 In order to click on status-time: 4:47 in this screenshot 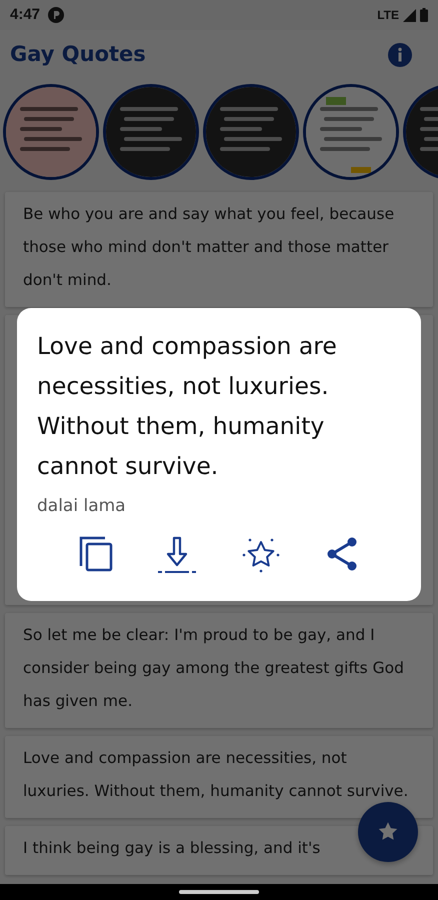, I will do `click(25, 14)`.